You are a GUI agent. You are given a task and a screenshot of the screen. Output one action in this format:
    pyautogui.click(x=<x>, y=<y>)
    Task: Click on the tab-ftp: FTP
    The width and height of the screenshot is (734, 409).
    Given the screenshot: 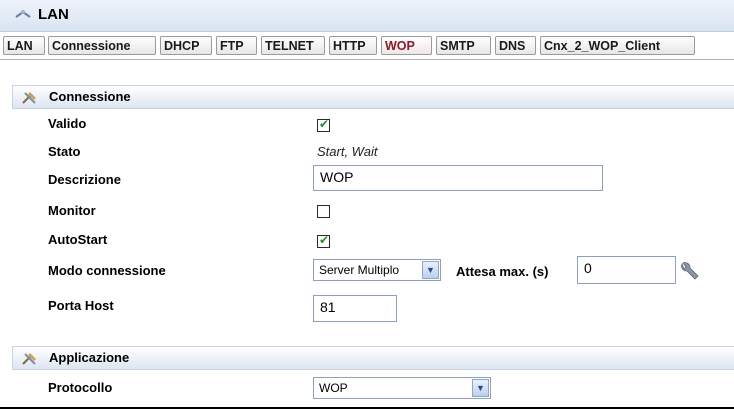 What is the action you would take?
    pyautogui.click(x=236, y=45)
    